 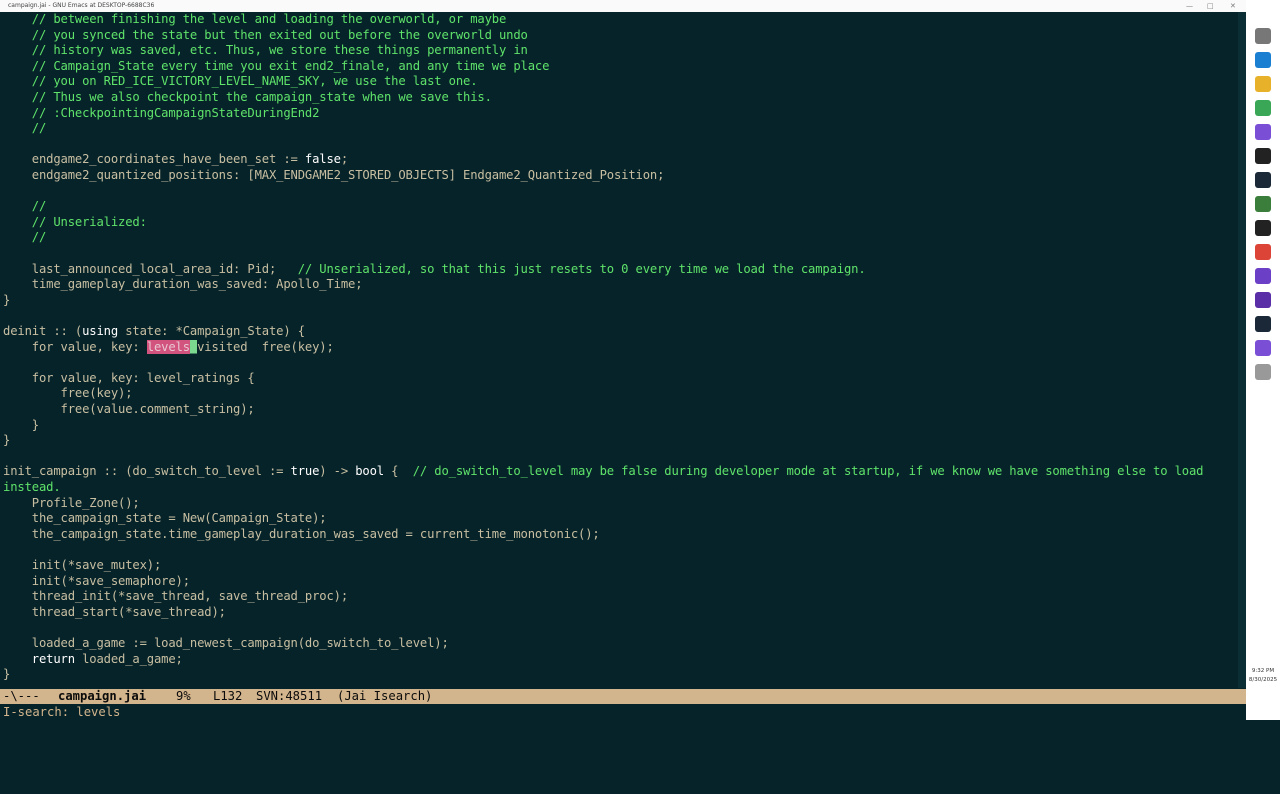 I want to click on code-token: using, so click(x=100, y=331).